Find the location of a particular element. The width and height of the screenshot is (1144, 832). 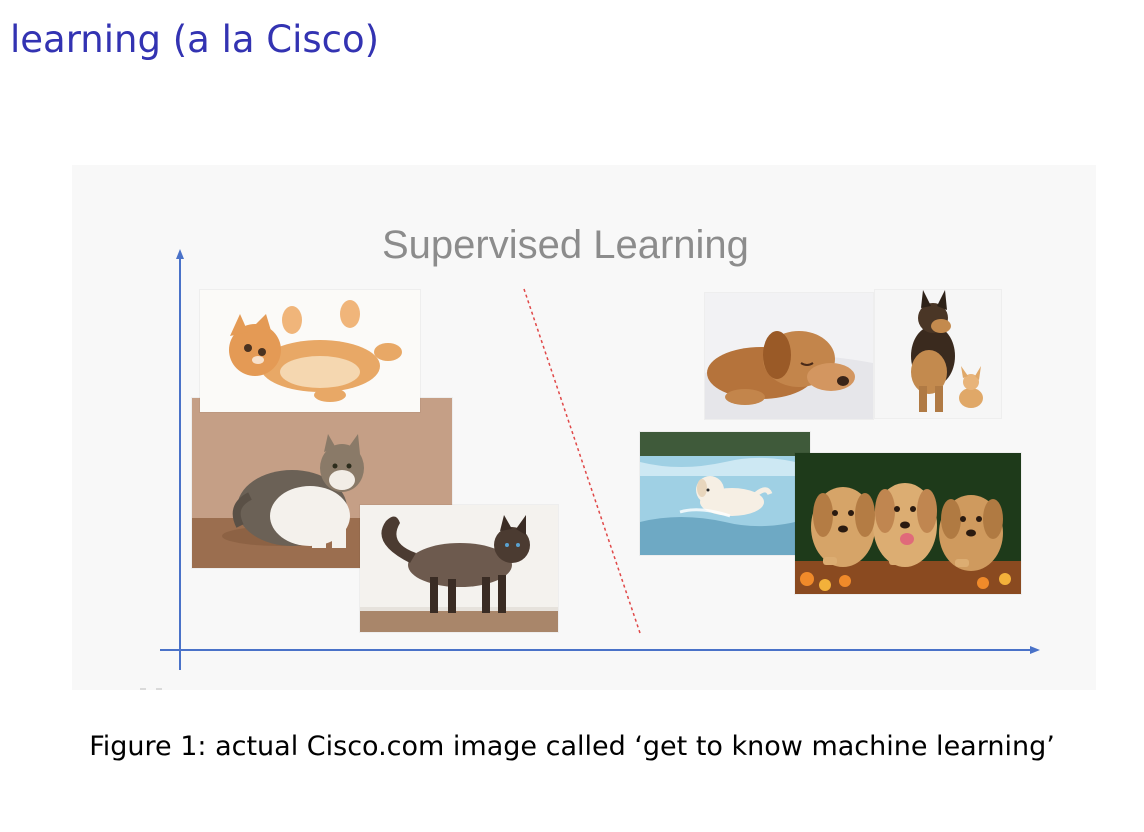

siamese-cat-photo is located at coordinates (459, 568).